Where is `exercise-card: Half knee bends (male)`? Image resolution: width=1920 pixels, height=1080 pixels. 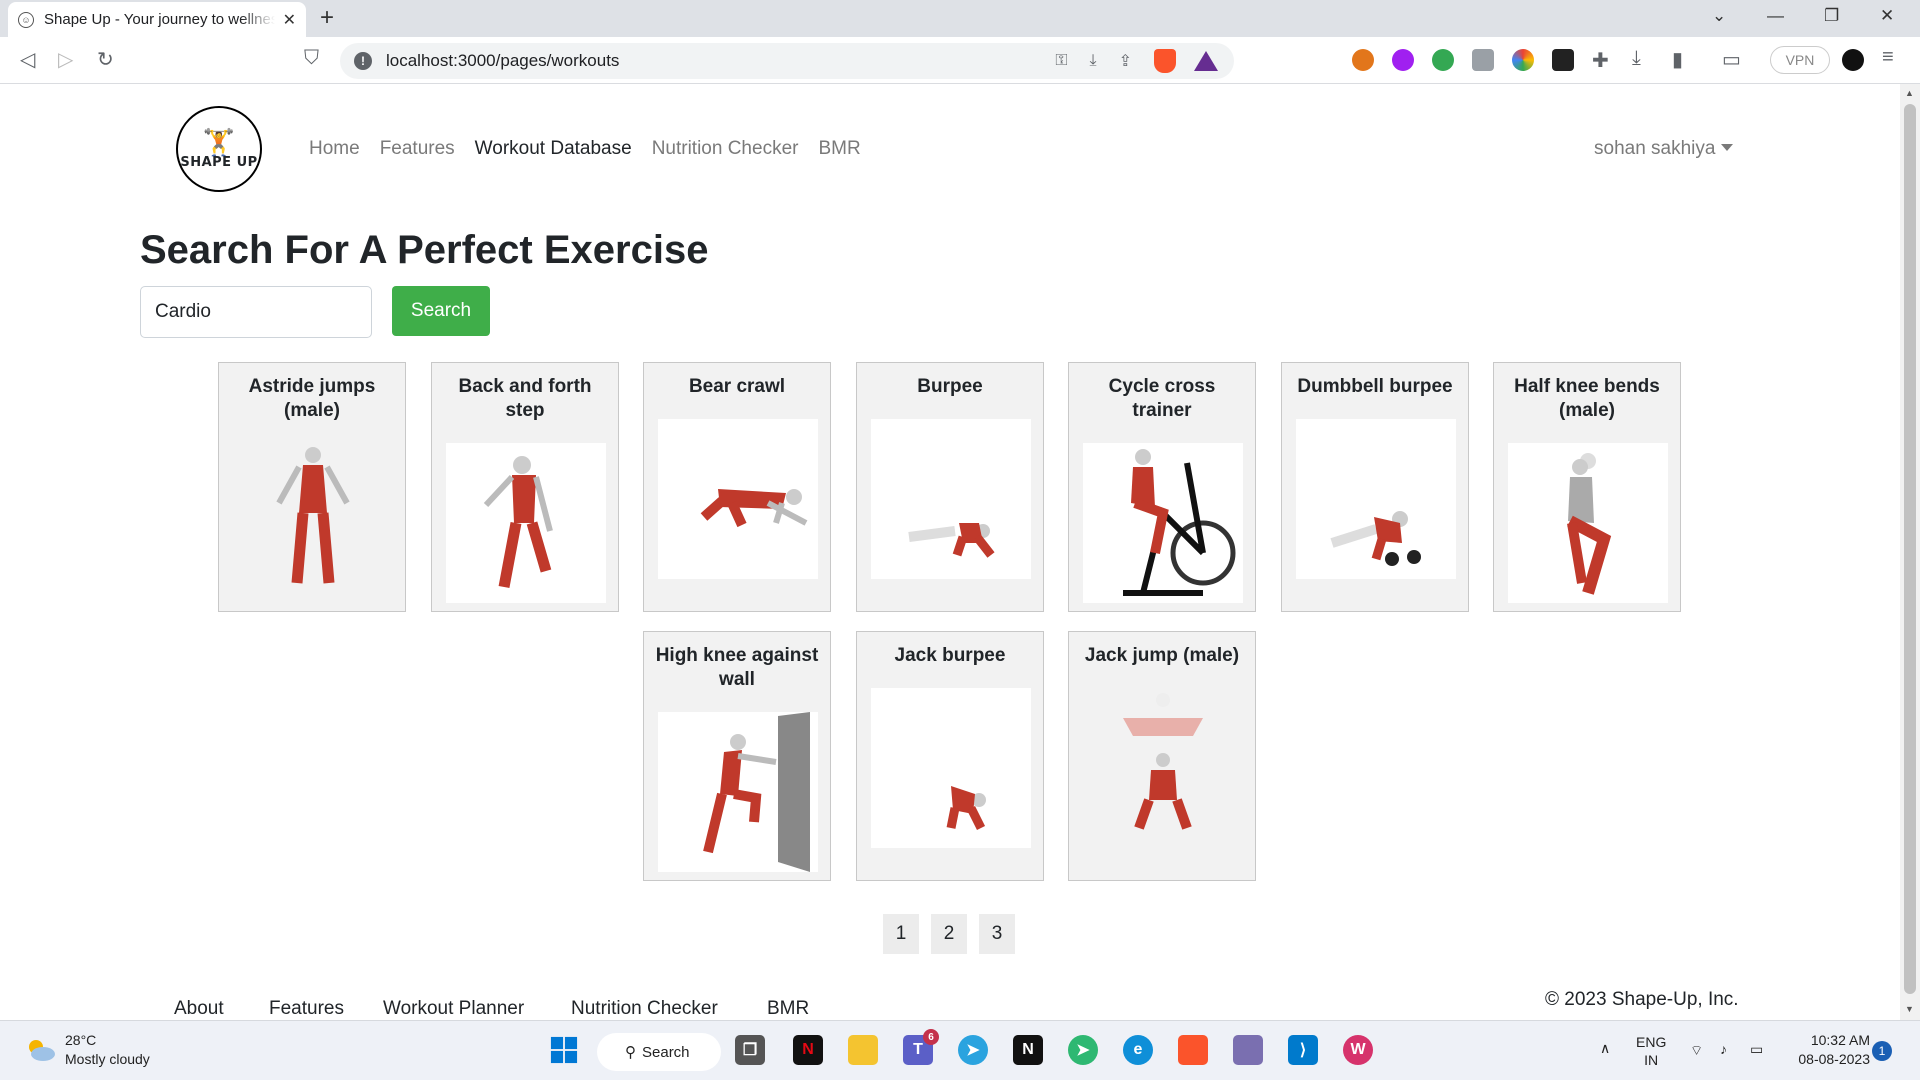
exercise-card: Half knee bends (male) is located at coordinates (1587, 487).